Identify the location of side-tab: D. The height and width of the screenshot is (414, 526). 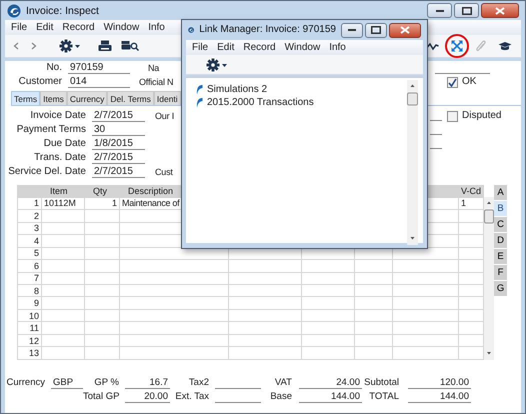
(501, 240).